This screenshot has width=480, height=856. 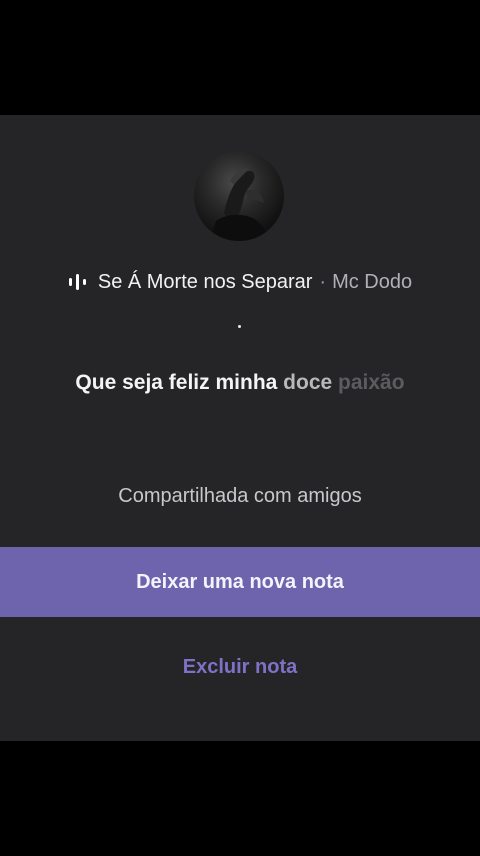 What do you see at coordinates (240, 496) in the screenshot?
I see `visibility-label: Compartilhada com amigos` at bounding box center [240, 496].